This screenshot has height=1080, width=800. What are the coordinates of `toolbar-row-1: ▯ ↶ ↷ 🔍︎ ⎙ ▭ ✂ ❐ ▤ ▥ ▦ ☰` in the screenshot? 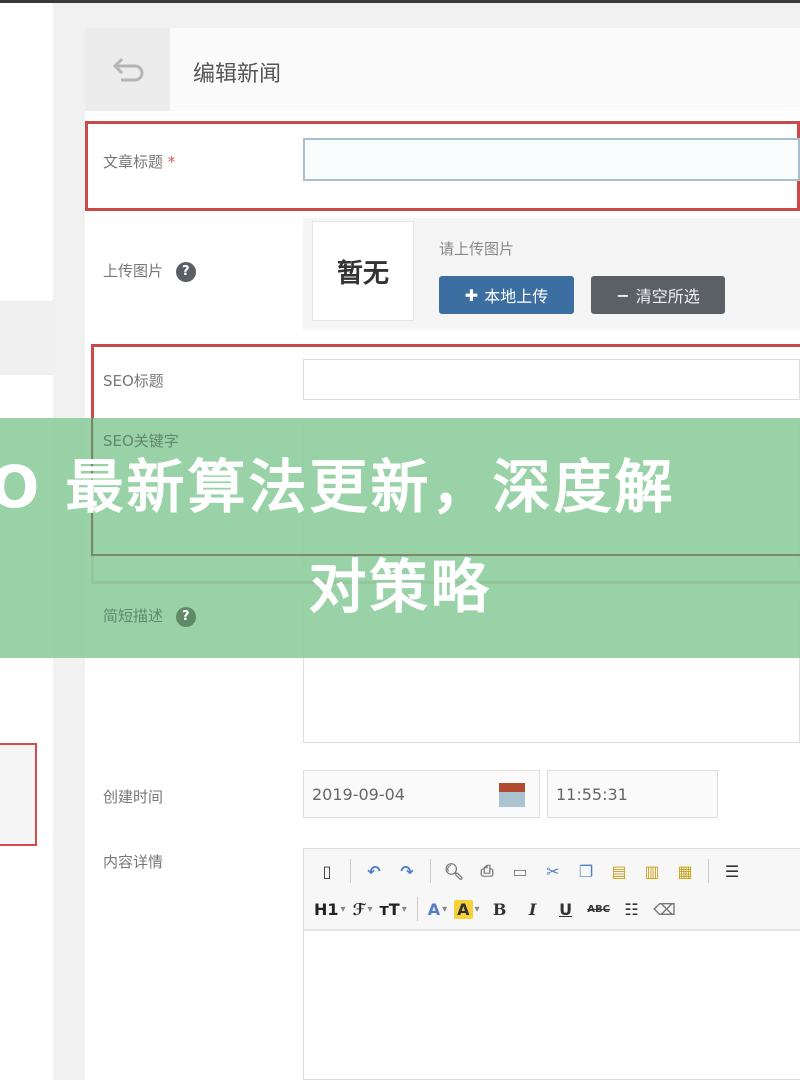 It's located at (529, 871).